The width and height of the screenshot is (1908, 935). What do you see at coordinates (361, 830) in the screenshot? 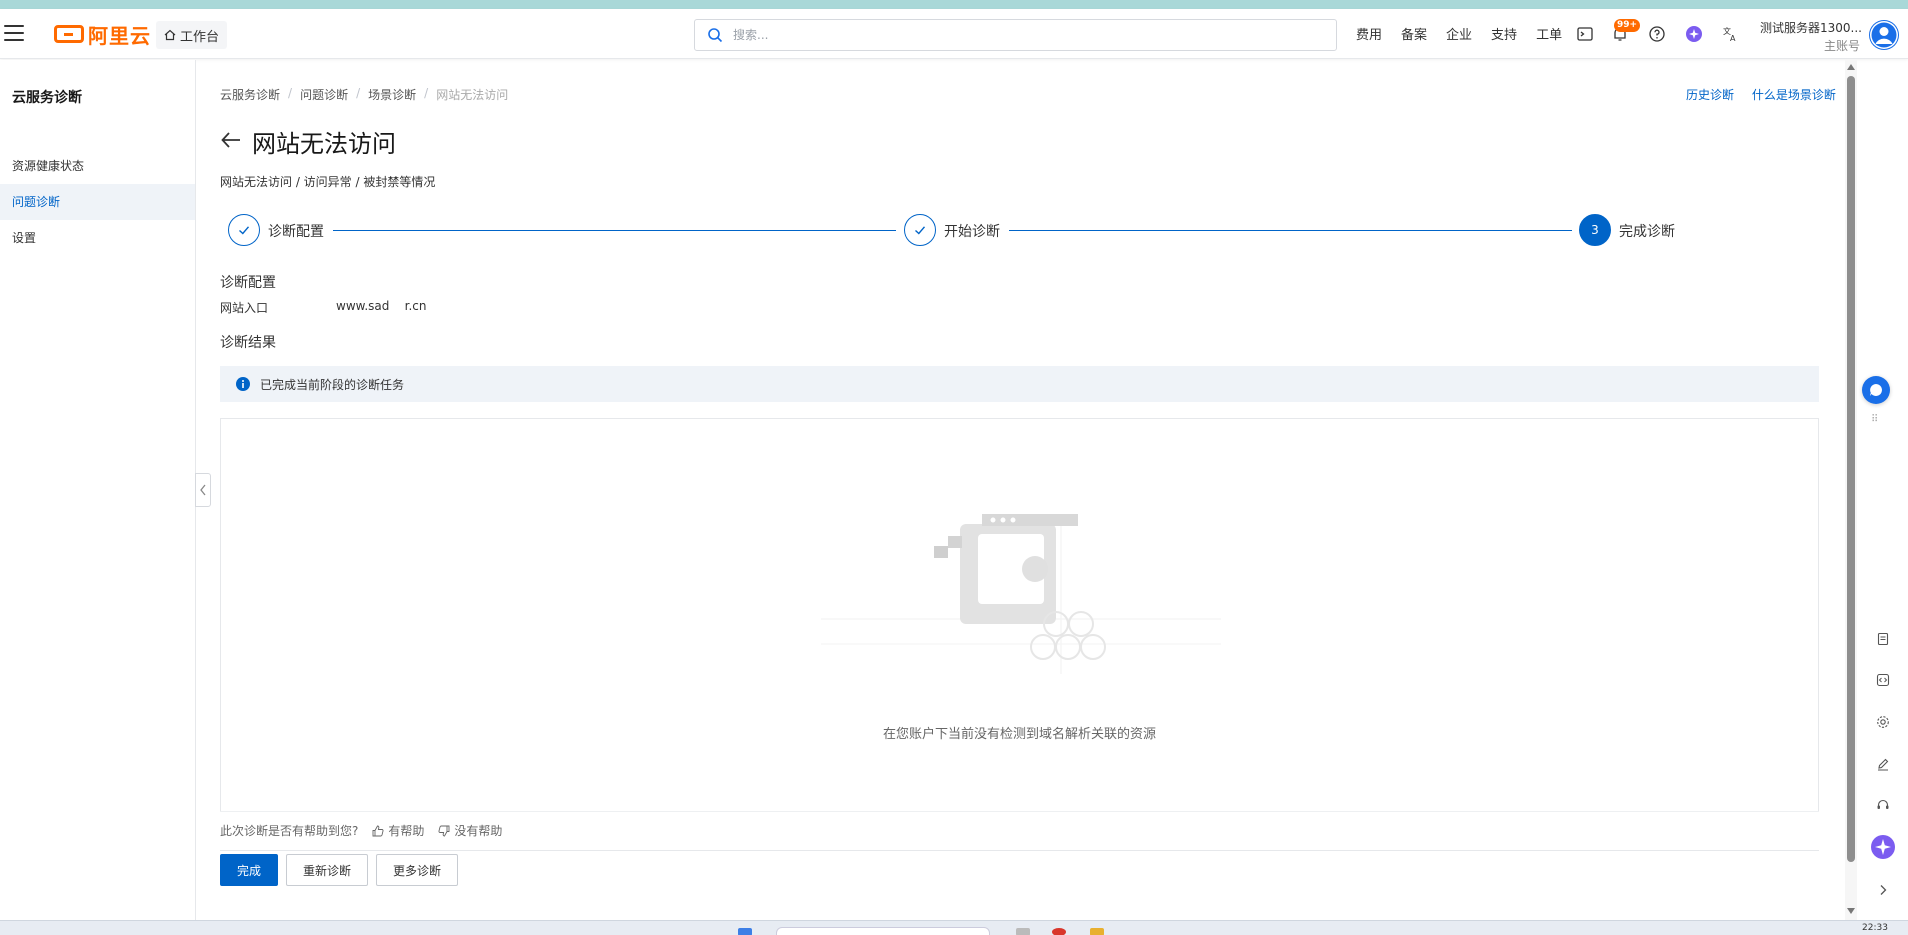
I see `feedback-row: 此次诊断是否有帮助到您? 有帮助 没有帮助` at bounding box center [361, 830].